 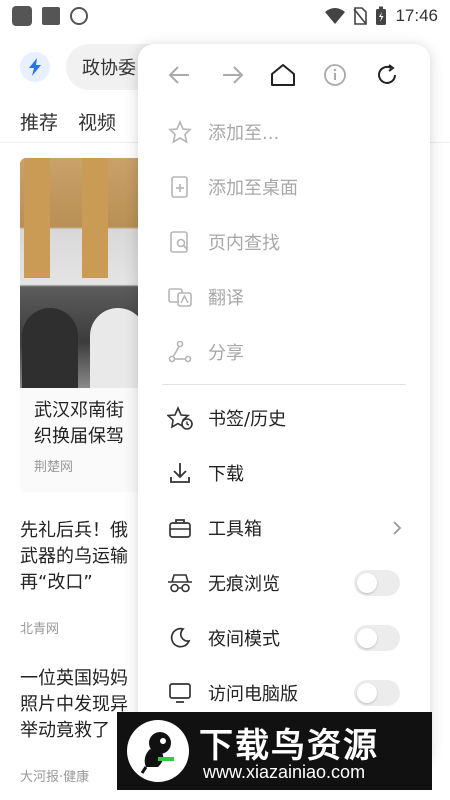 I want to click on shield-icon, so click(x=79, y=16).